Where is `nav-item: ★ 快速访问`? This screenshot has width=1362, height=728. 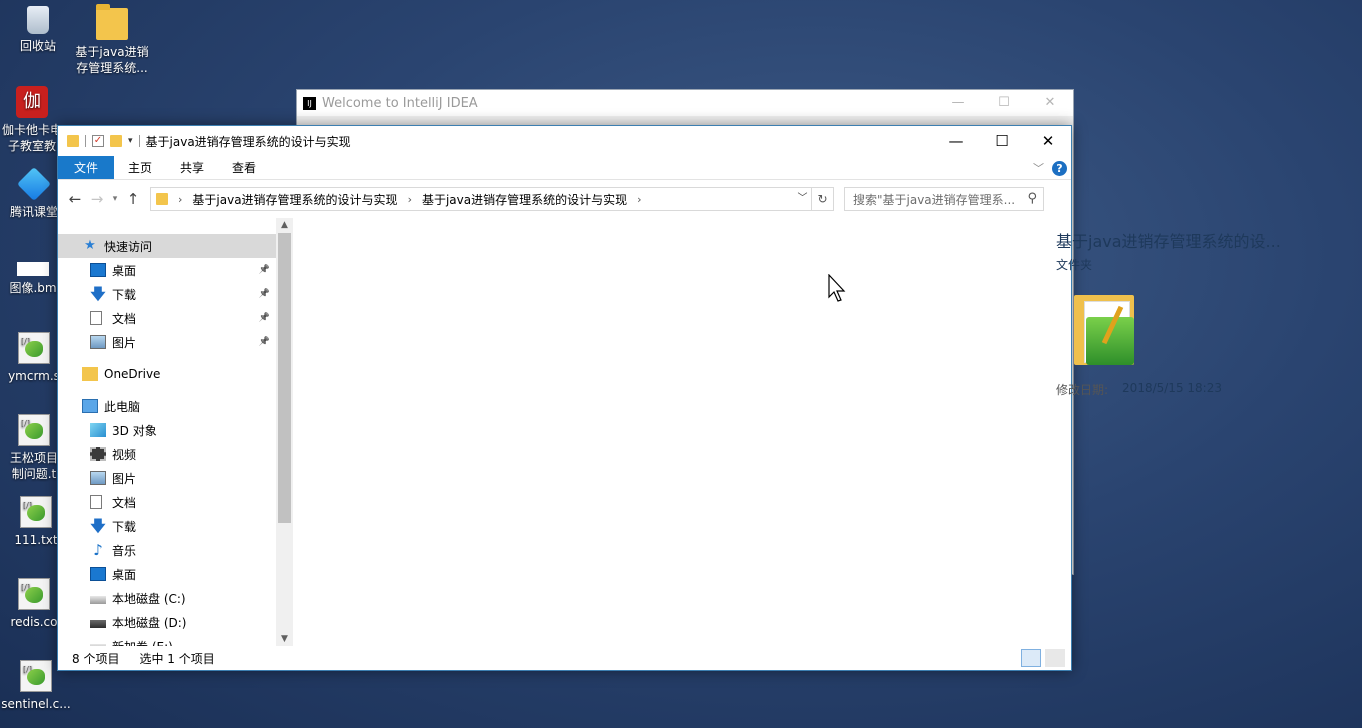
nav-item: ★ 快速访问 is located at coordinates (167, 246).